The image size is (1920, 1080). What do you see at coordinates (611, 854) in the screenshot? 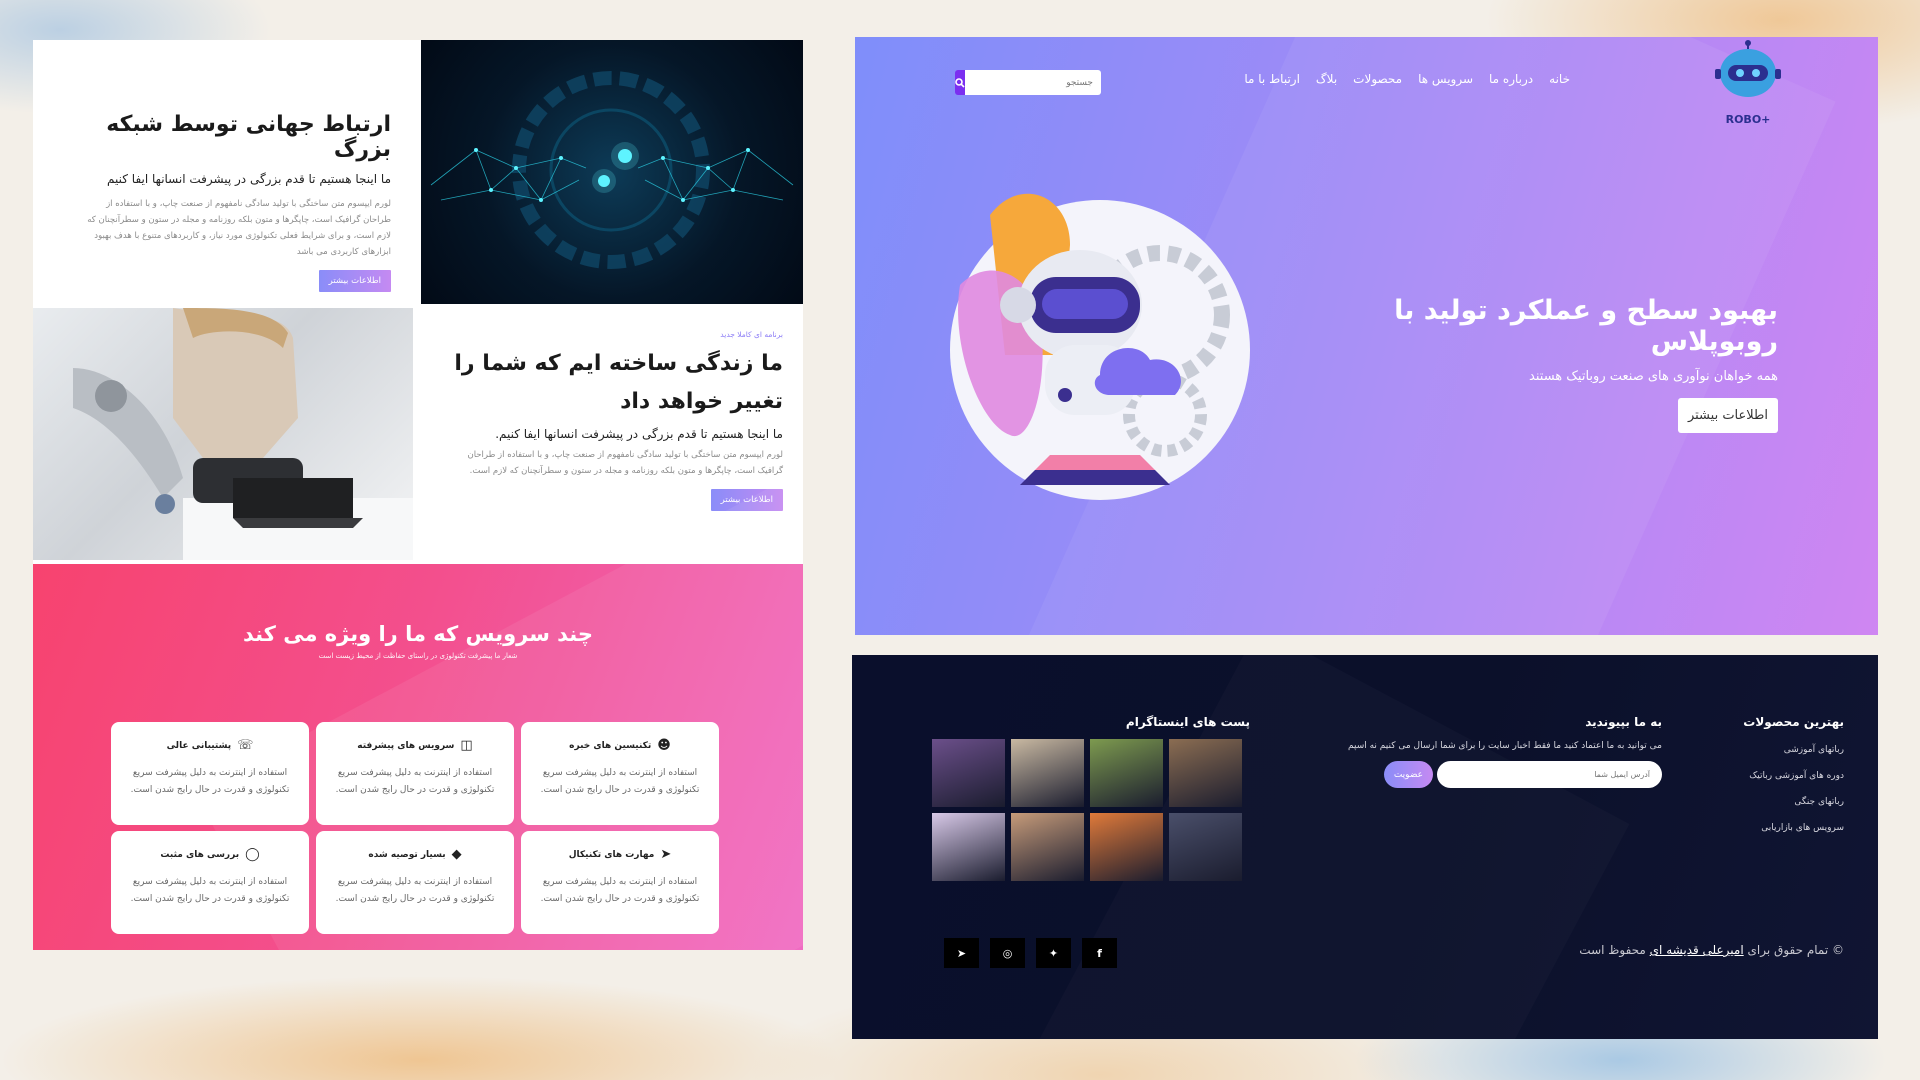
I see `service-card-title: مهارت های تکنیکال` at bounding box center [611, 854].